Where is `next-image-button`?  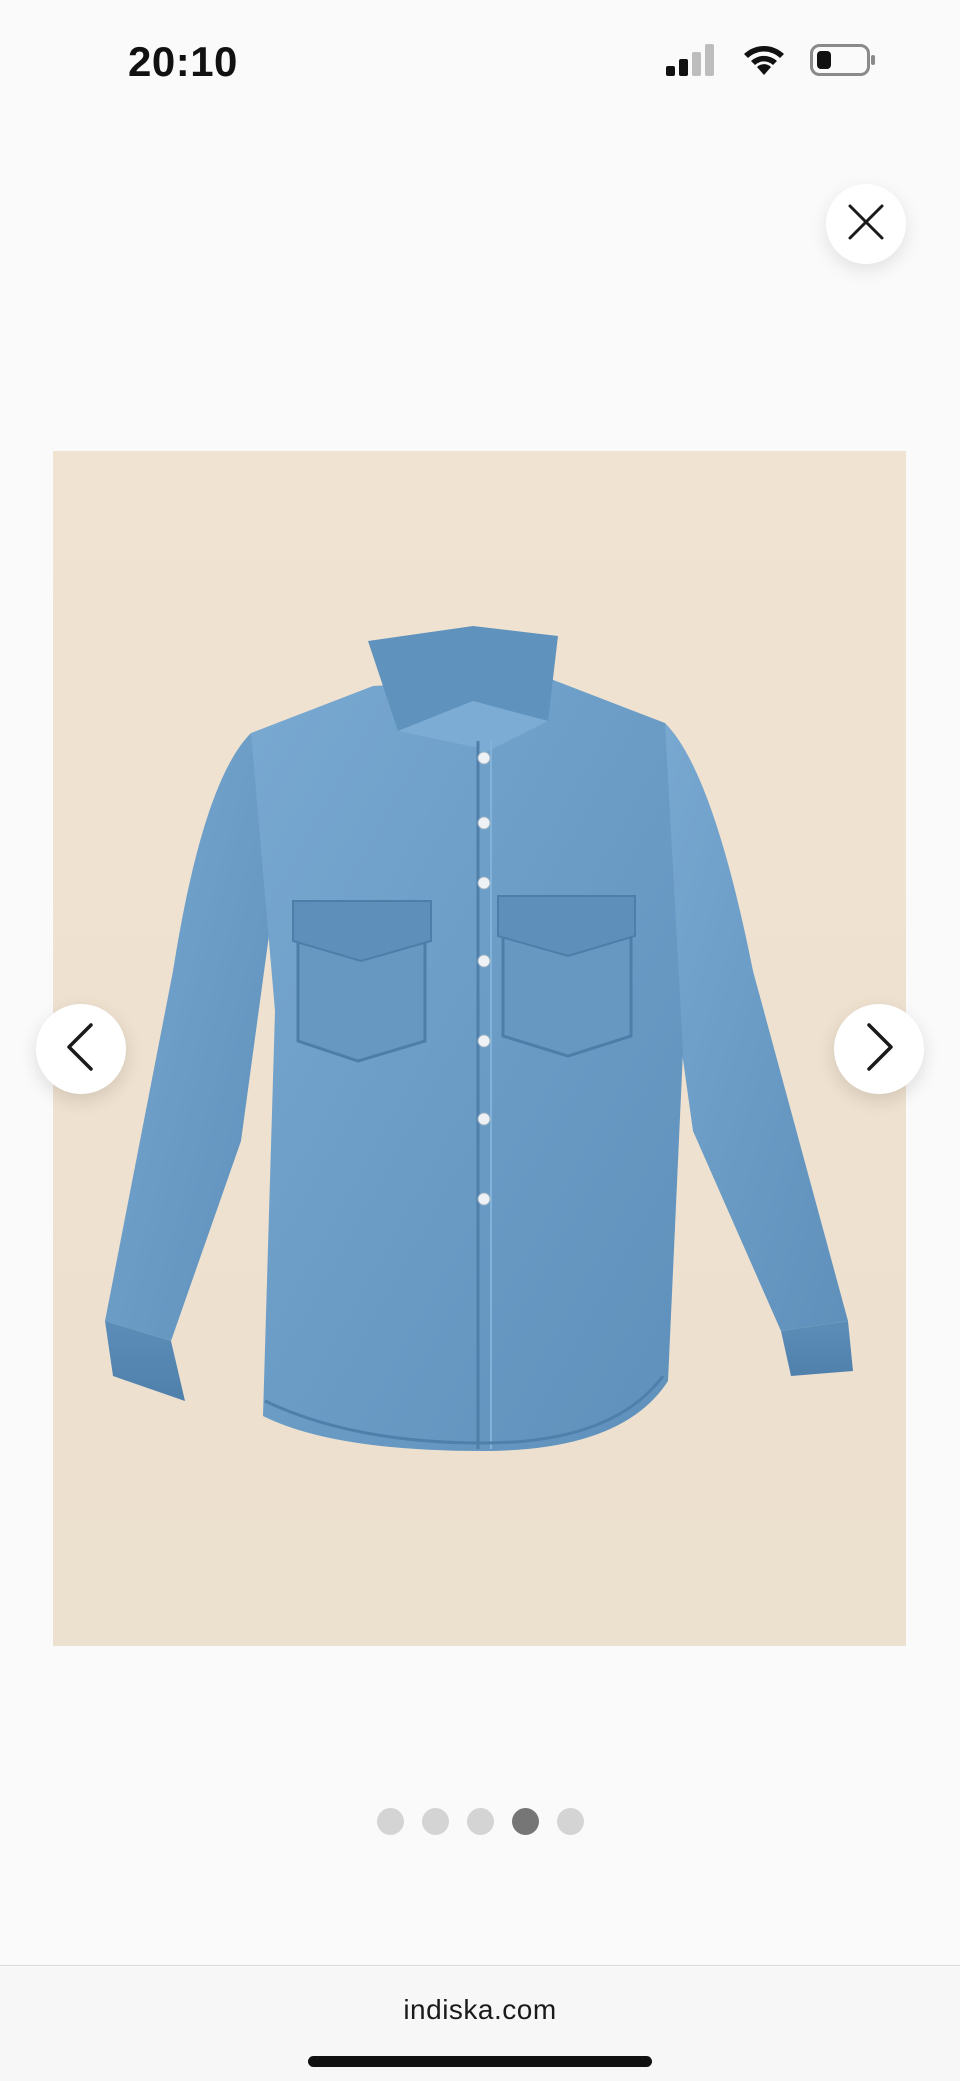 next-image-button is located at coordinates (879, 1049).